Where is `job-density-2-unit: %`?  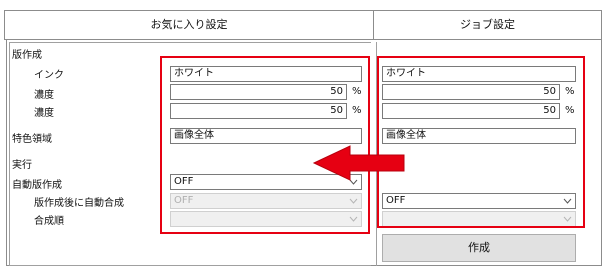
job-density-2-unit: % is located at coordinates (570, 110).